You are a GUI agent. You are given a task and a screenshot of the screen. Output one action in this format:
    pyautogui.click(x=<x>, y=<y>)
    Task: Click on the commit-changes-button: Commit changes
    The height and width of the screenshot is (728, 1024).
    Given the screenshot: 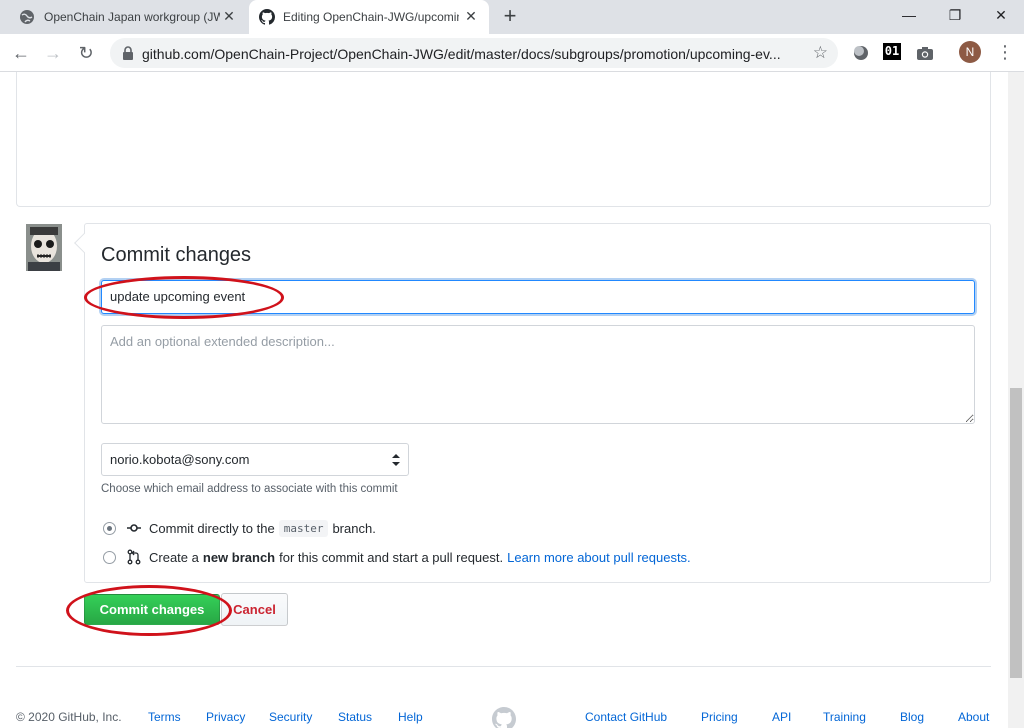 What is the action you would take?
    pyautogui.click(x=152, y=609)
    